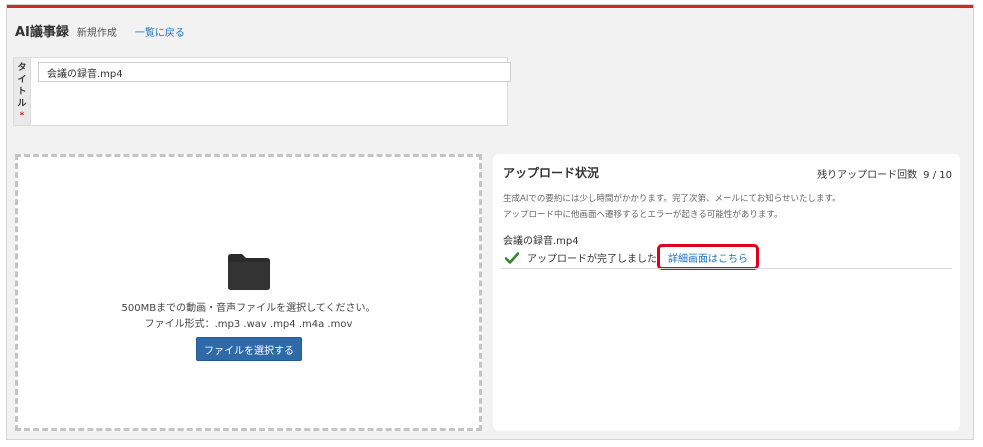 This screenshot has height=447, width=983. Describe the element at coordinates (262, 91) in the screenshot. I see `title-field-group: タ イ ト ル *` at that location.